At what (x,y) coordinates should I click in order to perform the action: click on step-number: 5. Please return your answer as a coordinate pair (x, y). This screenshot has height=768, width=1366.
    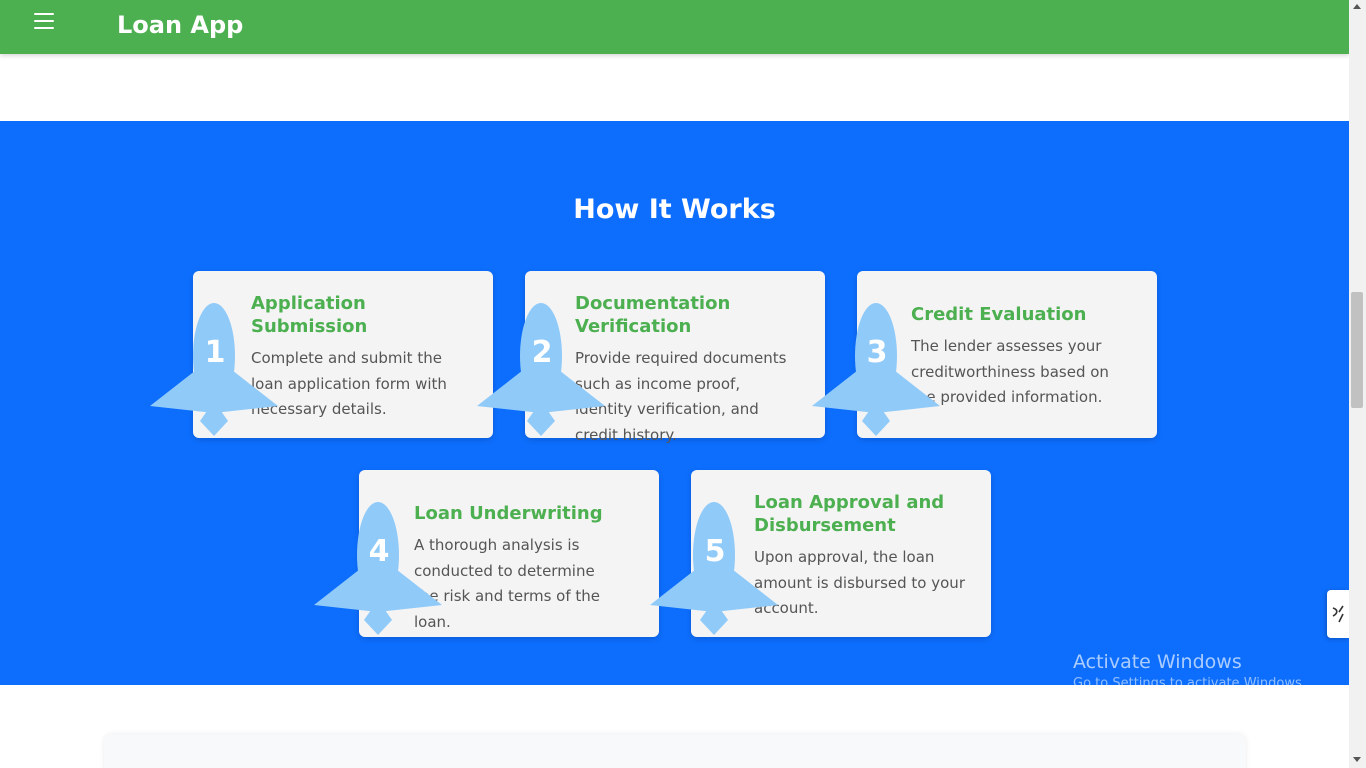
    Looking at the image, I should click on (715, 551).